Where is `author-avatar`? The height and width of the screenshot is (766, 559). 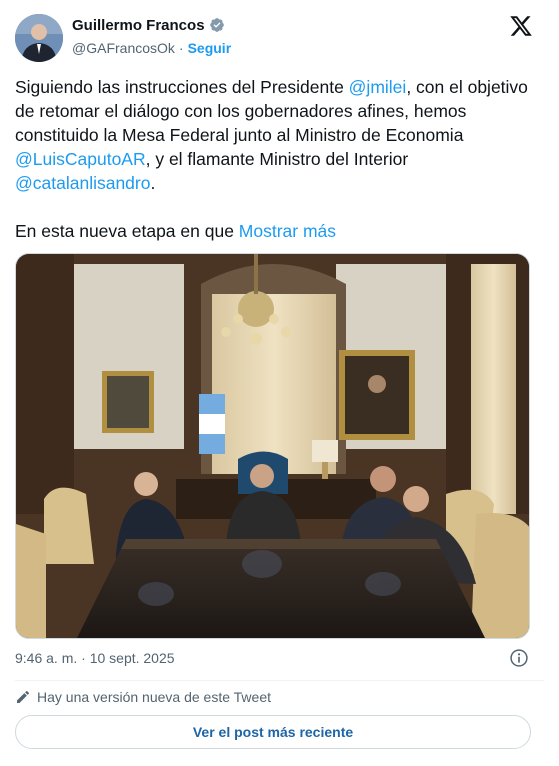 author-avatar is located at coordinates (39, 38).